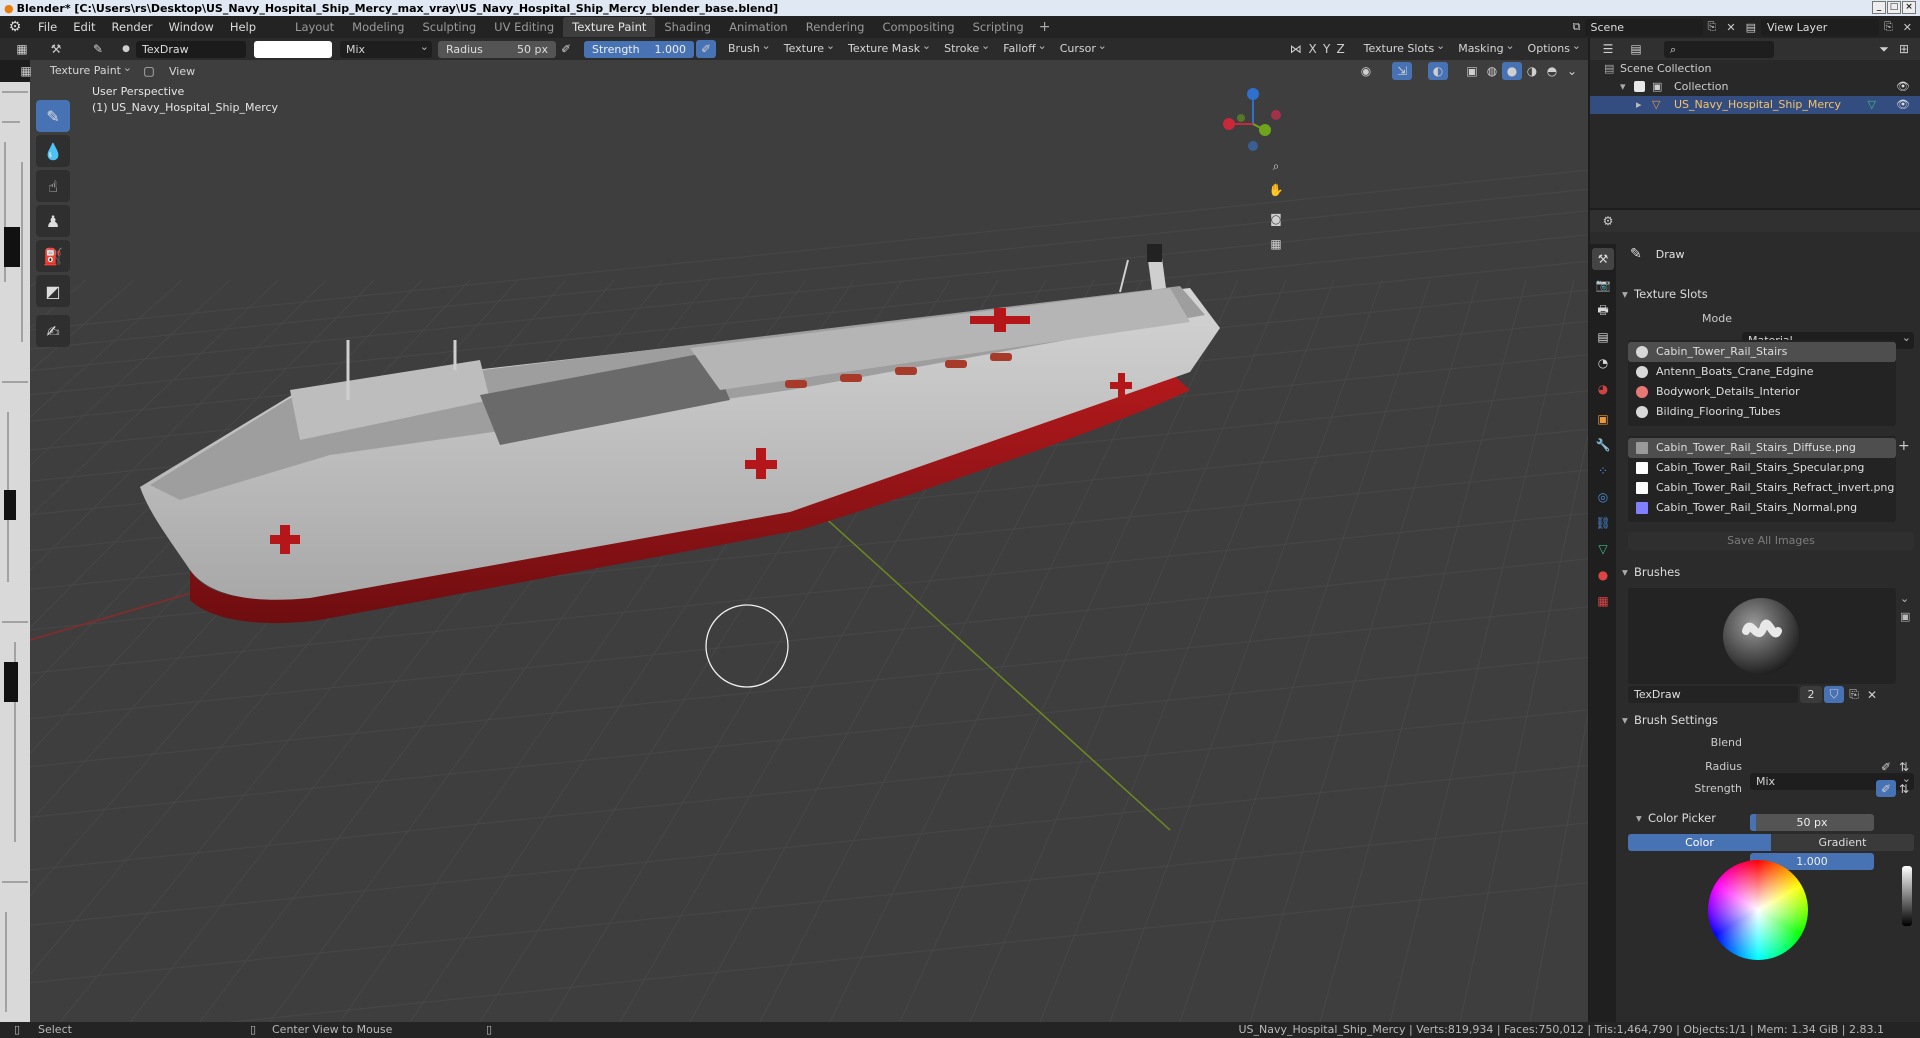  What do you see at coordinates (1603, 445) in the screenshot?
I see `modifier-tab-icon: 🔧` at bounding box center [1603, 445].